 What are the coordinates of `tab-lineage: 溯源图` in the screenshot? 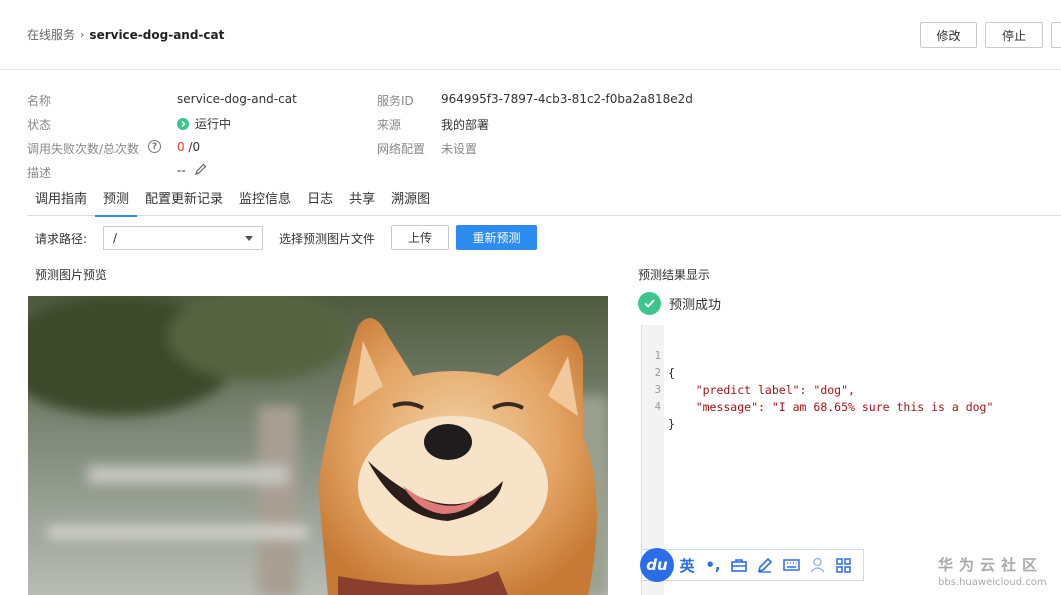 It's located at (410, 201).